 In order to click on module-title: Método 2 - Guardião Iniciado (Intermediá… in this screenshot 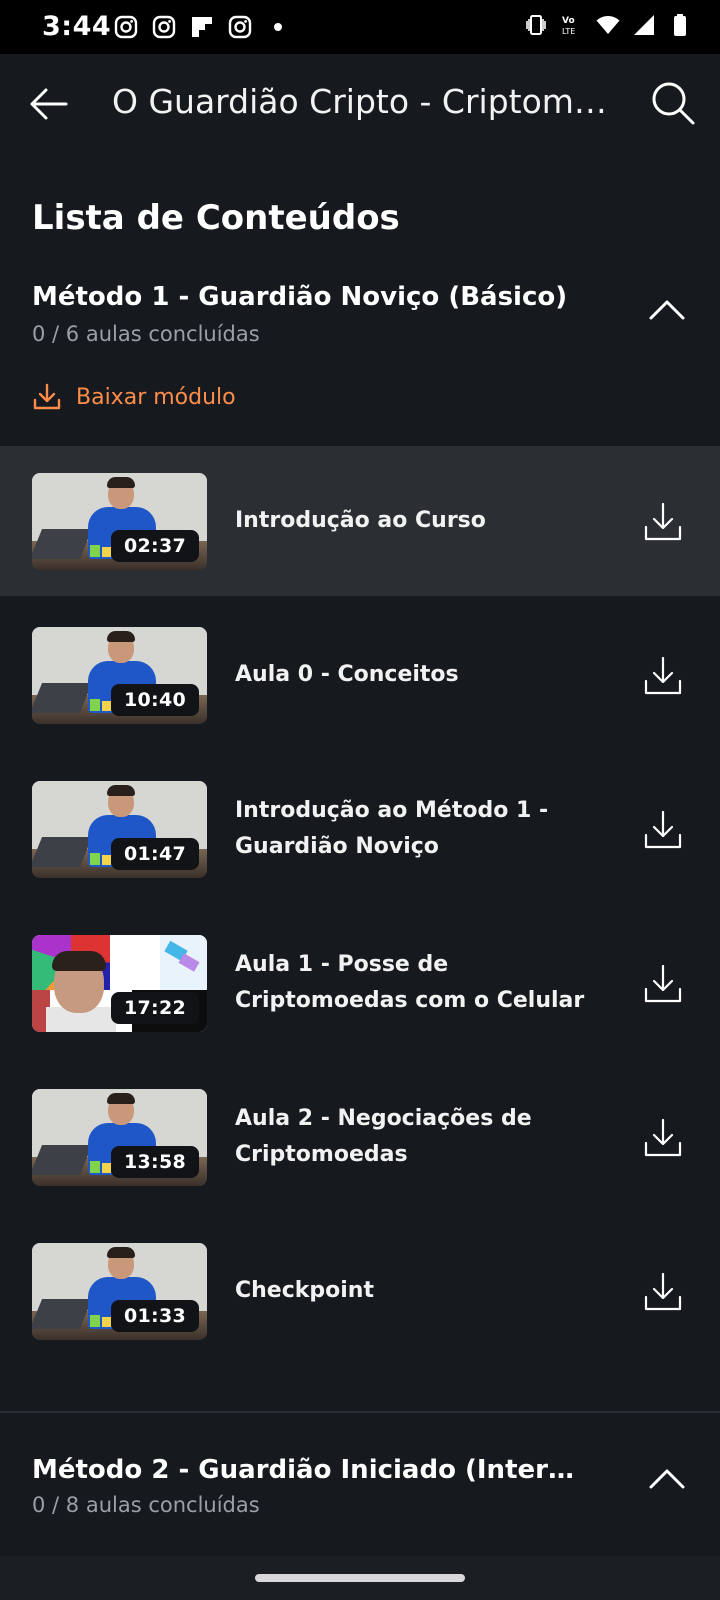, I will do `click(312, 1470)`.